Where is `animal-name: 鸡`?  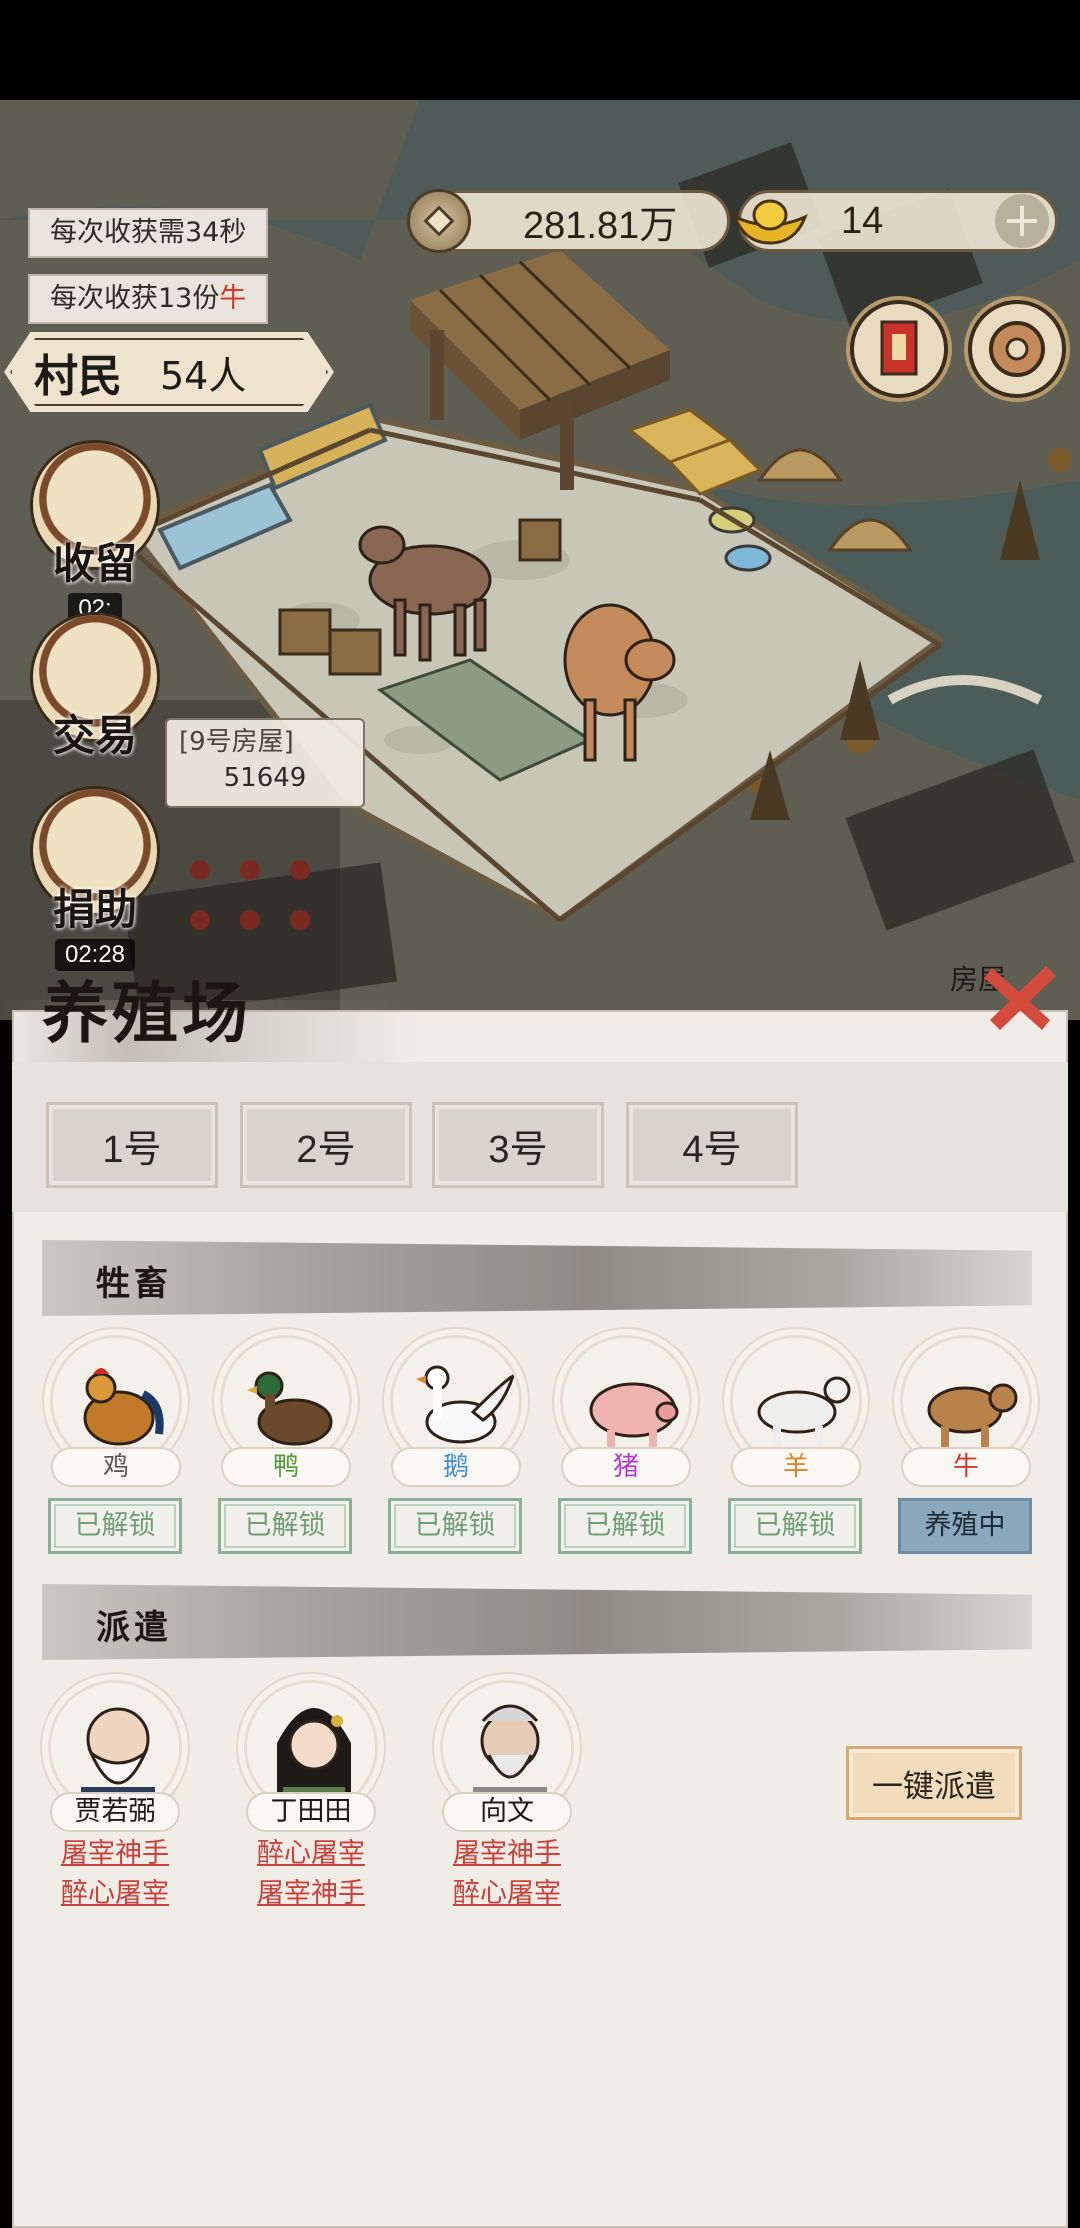 animal-name: 鸡 is located at coordinates (116, 1467).